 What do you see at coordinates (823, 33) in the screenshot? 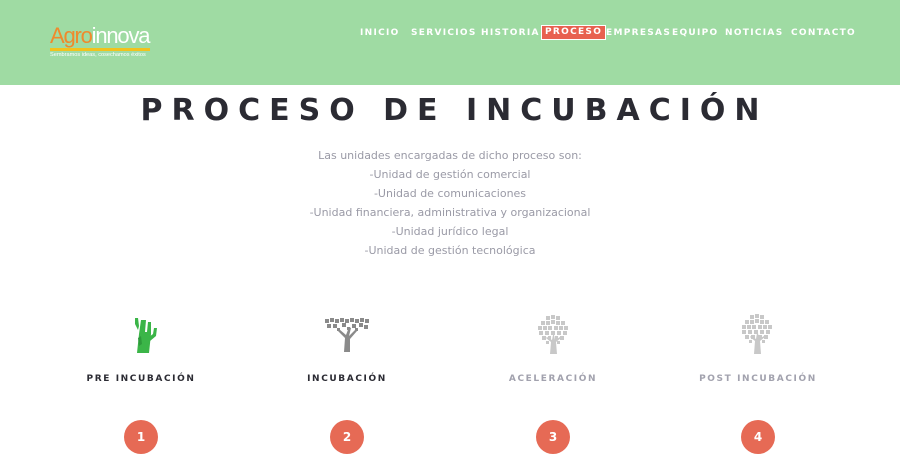
I see `nav-contacto: CONTACTO` at bounding box center [823, 33].